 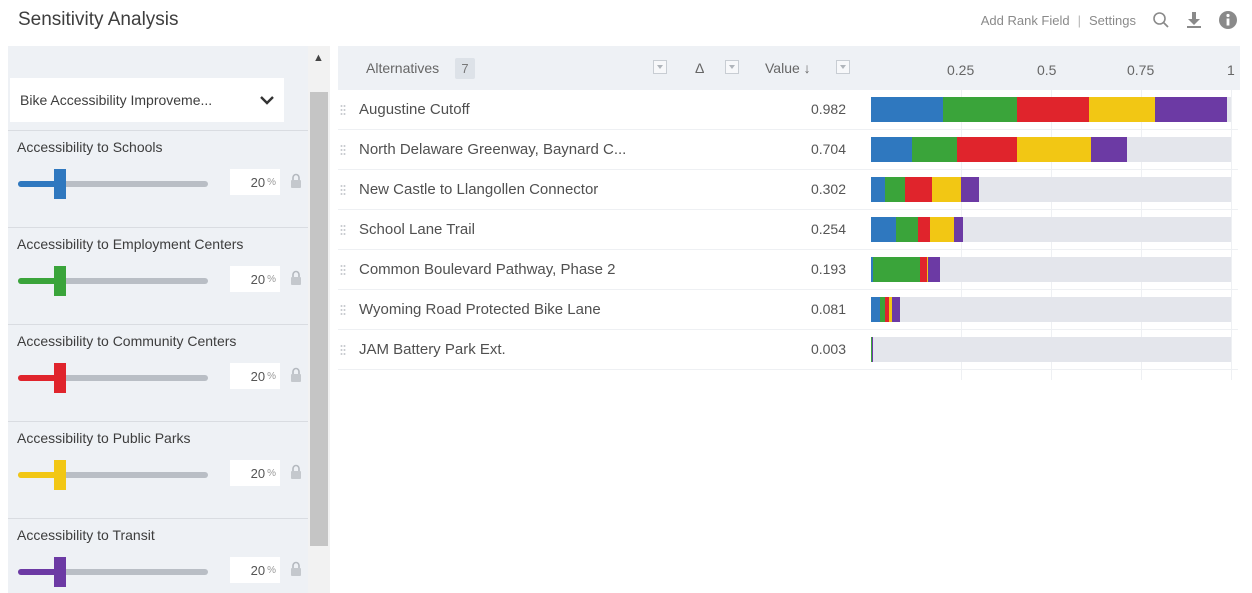 I want to click on alternative-name: JAM Battery Park Ext., so click(x=432, y=349).